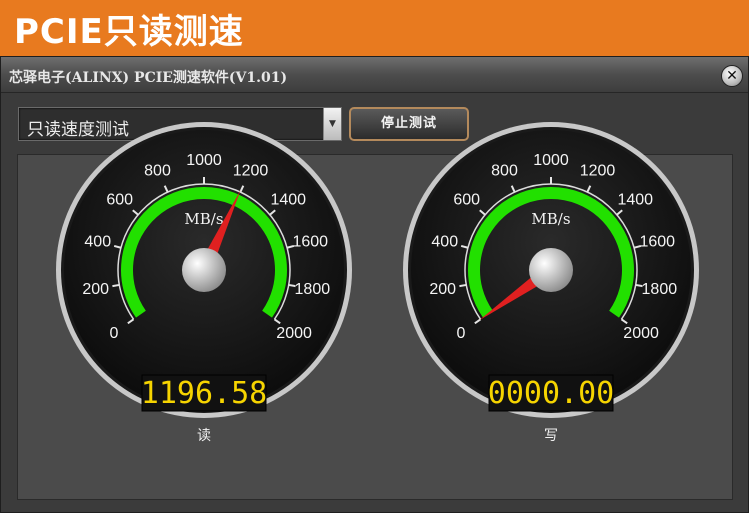 This screenshot has height=513, width=749. What do you see at coordinates (204, 436) in the screenshot?
I see `gauge-label: 读` at bounding box center [204, 436].